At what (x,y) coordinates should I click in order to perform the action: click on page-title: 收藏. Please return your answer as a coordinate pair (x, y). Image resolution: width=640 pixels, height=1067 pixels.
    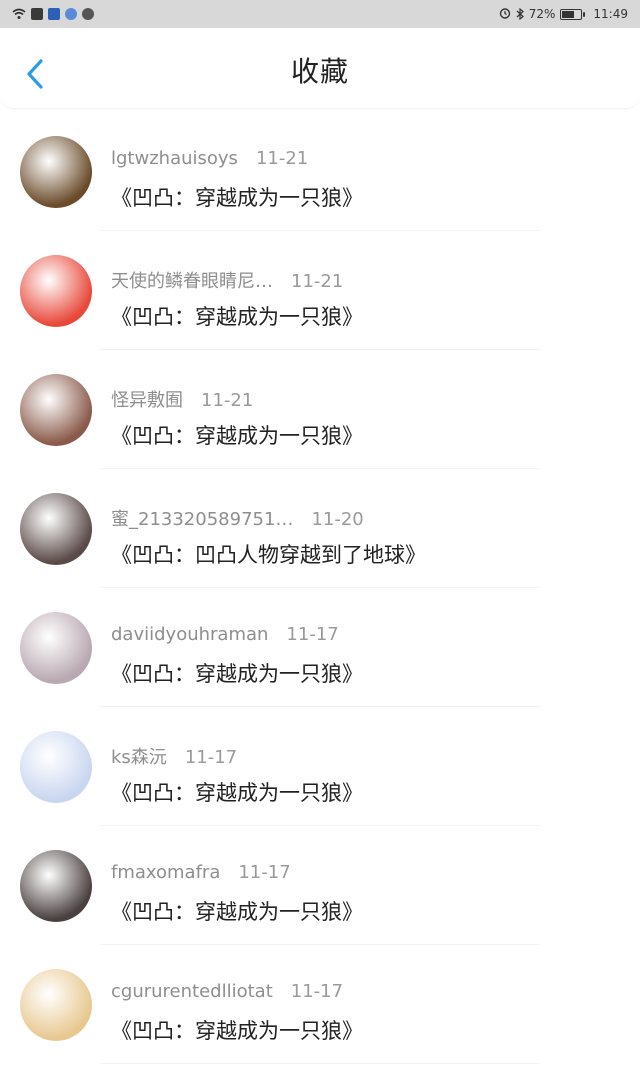
    Looking at the image, I should click on (319, 71).